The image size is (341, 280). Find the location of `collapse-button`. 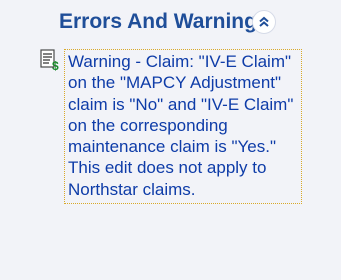

collapse-button is located at coordinates (264, 22).